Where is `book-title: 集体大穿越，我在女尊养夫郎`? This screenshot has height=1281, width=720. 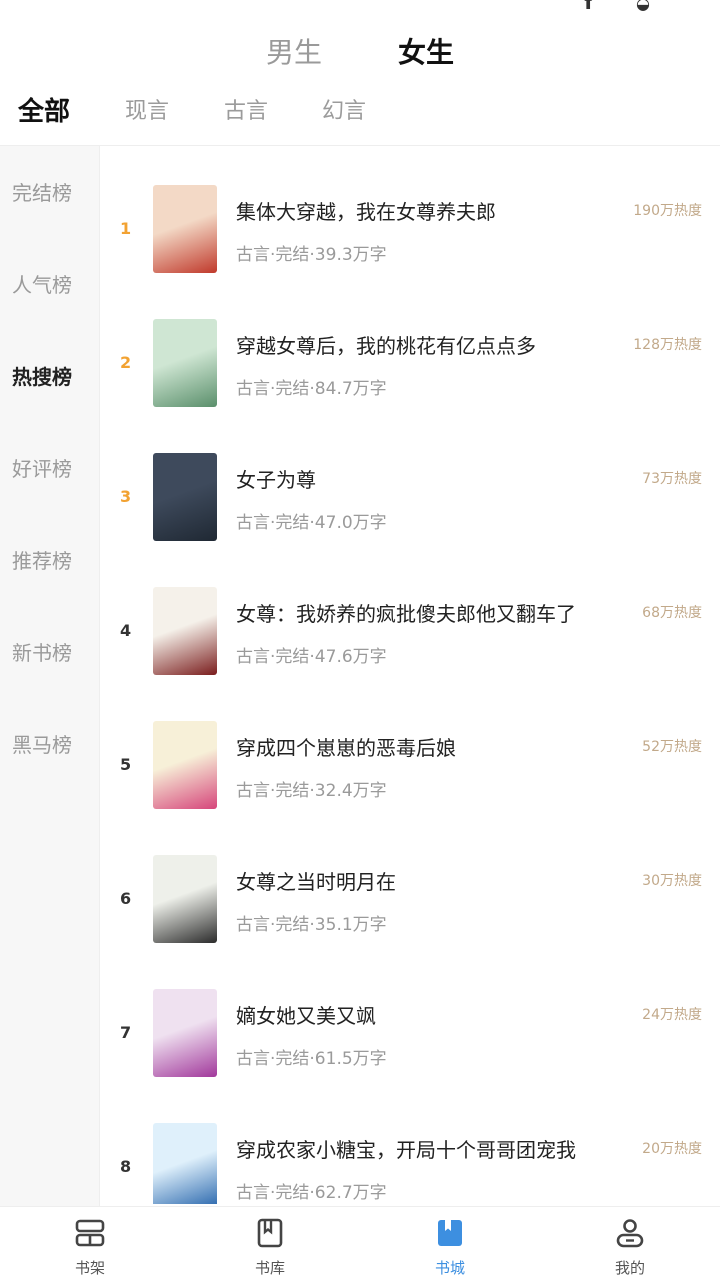 book-title: 集体大穿越，我在女尊养夫郎 is located at coordinates (366, 210).